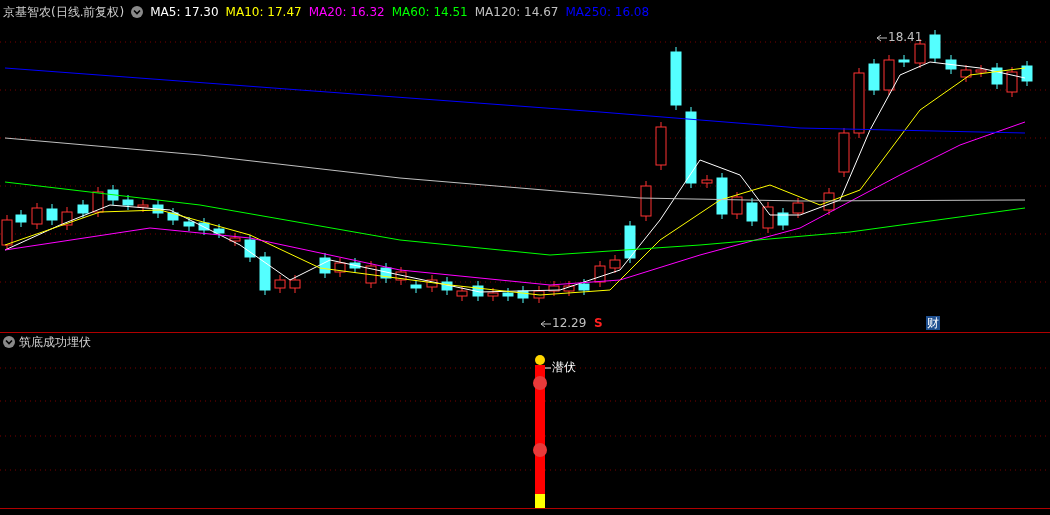 The image size is (1050, 515). I want to click on price-label: 12.29, so click(569, 323).